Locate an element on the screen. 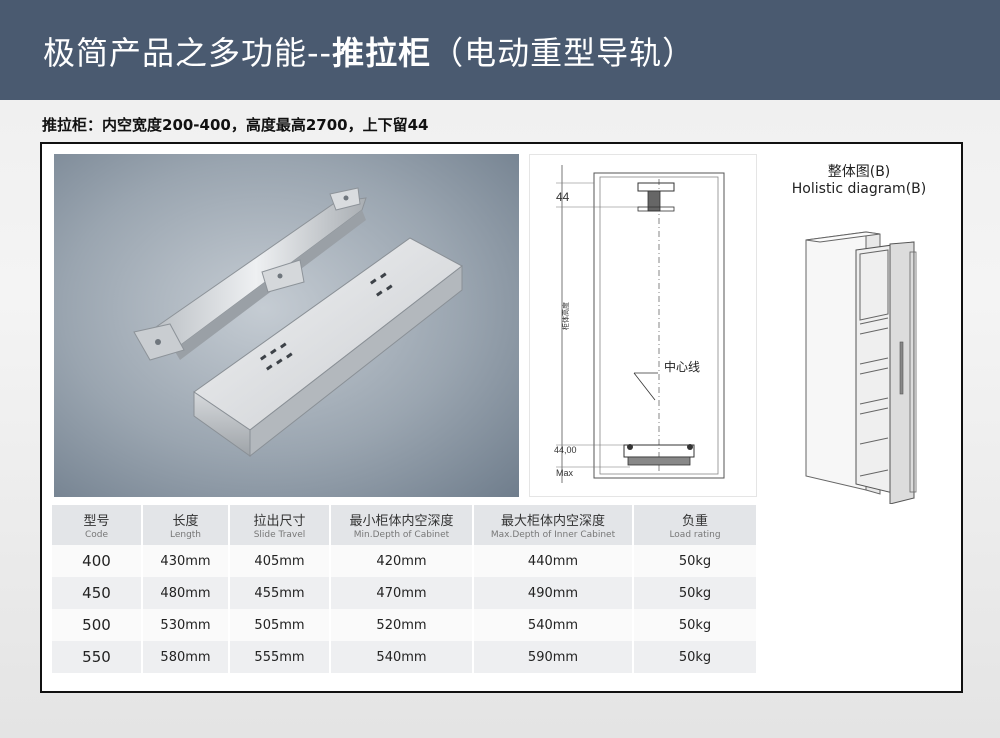 This screenshot has width=1000, height=738. cell-max-depth: 440mm is located at coordinates (553, 561).